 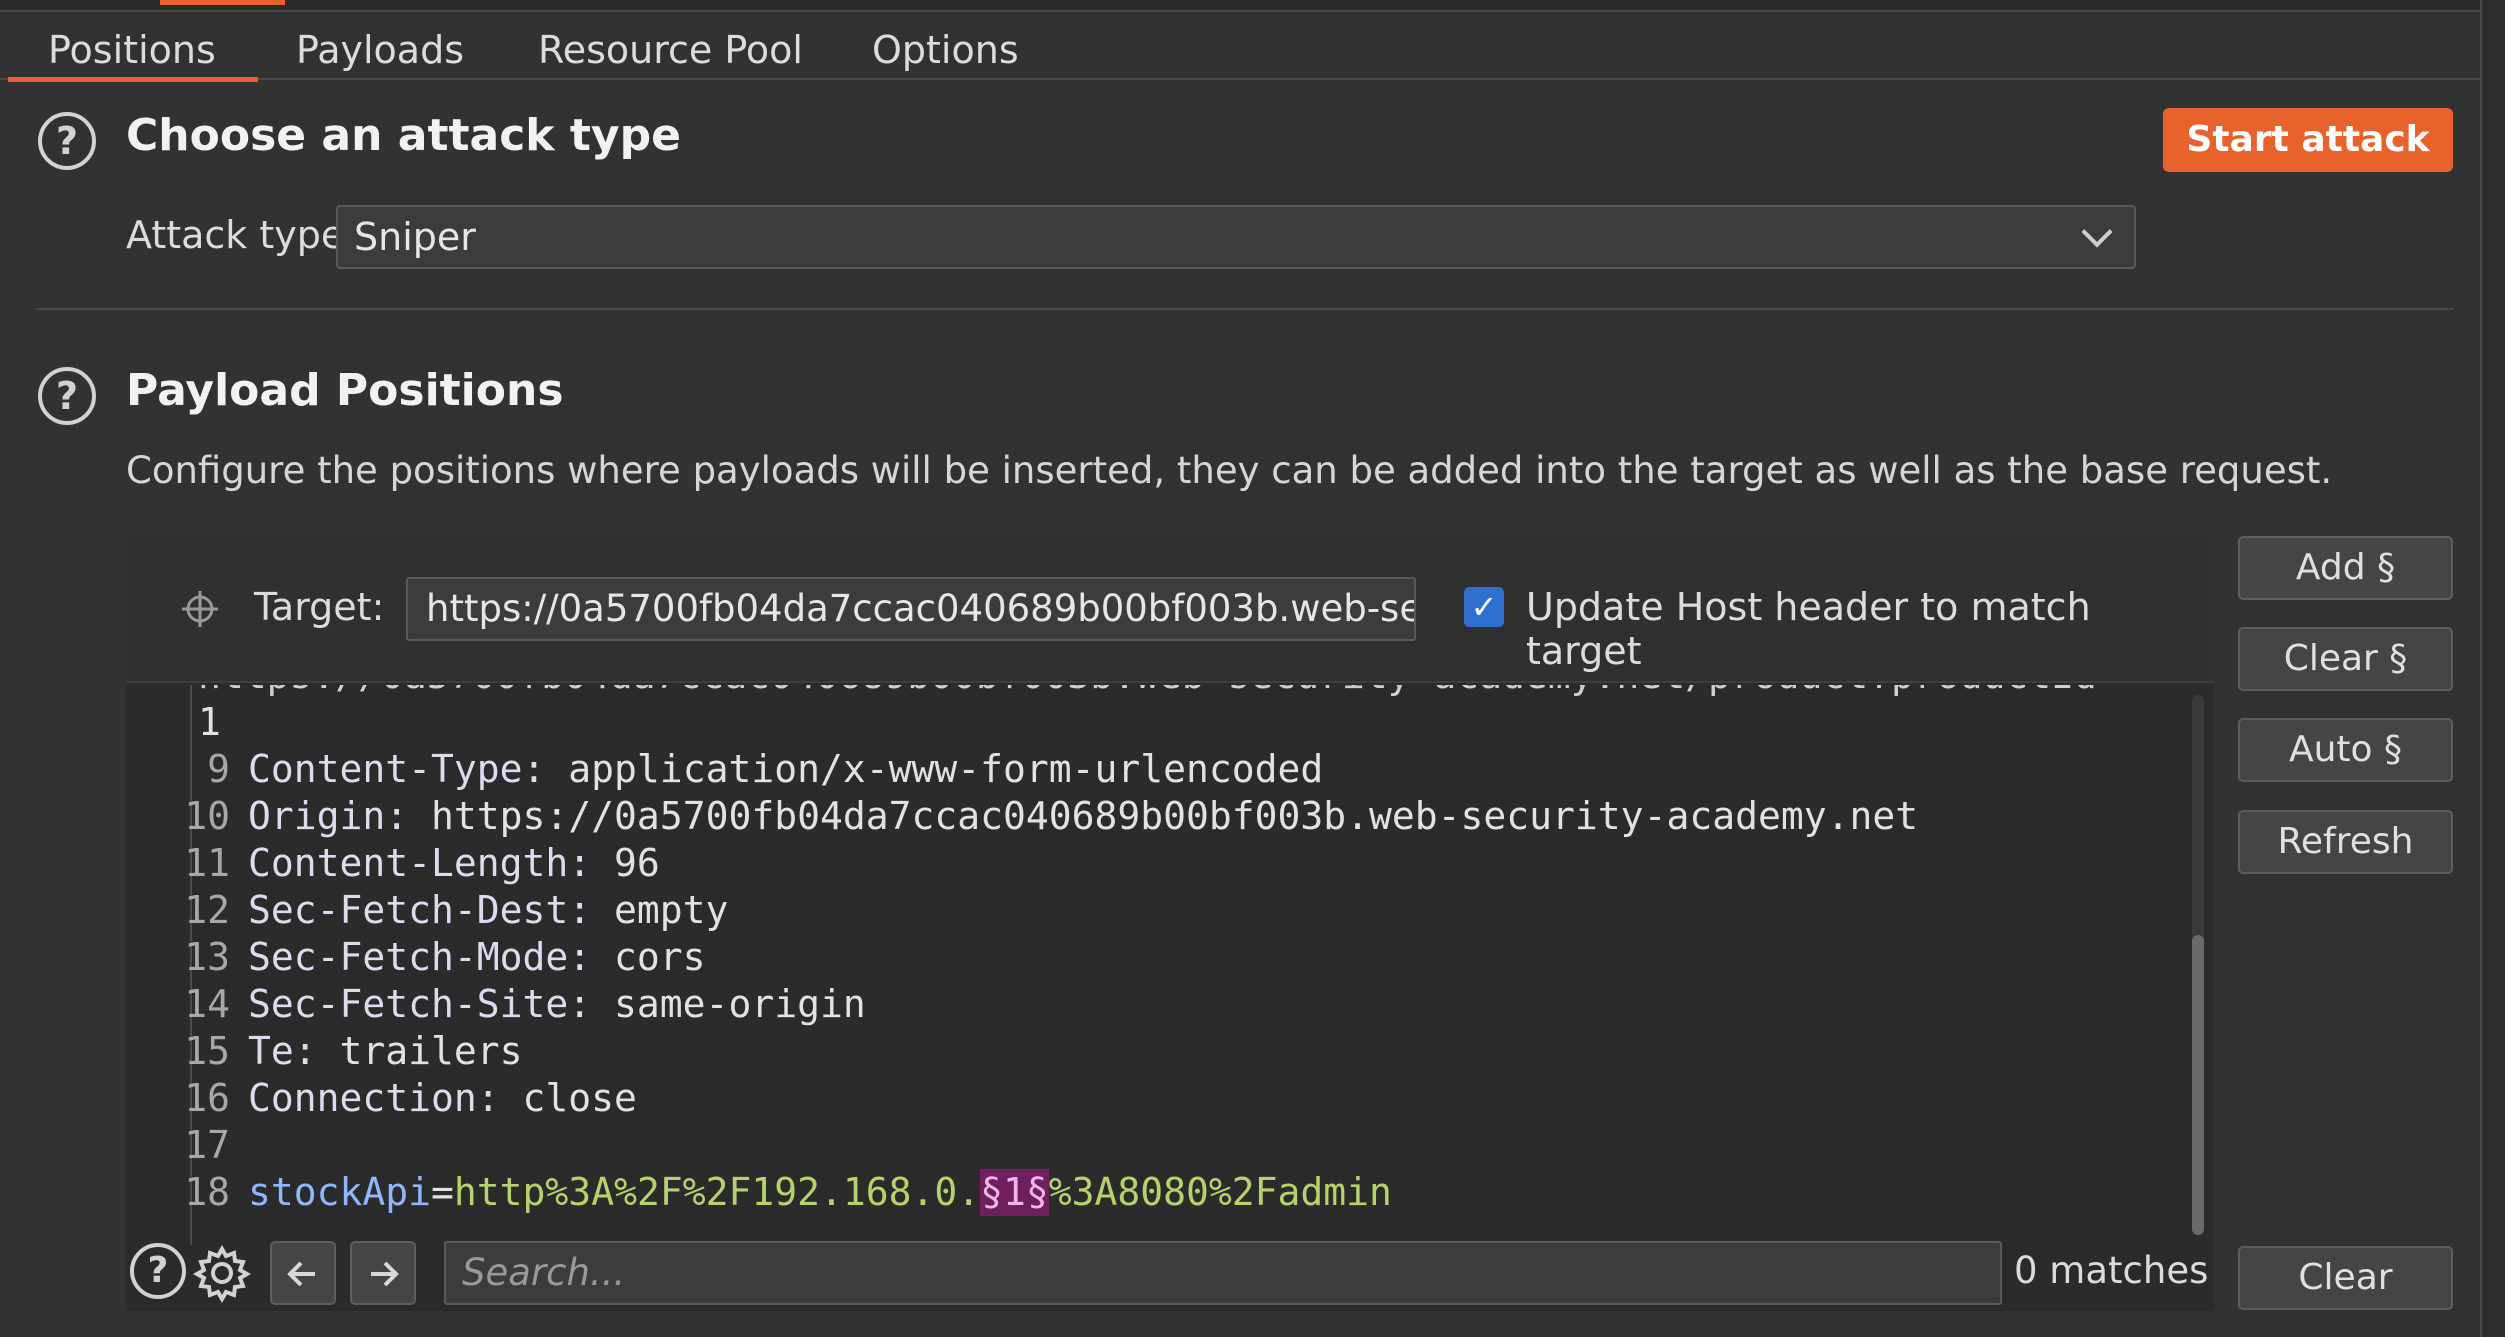 What do you see at coordinates (420, 863) in the screenshot?
I see `header-key: Content-Length:` at bounding box center [420, 863].